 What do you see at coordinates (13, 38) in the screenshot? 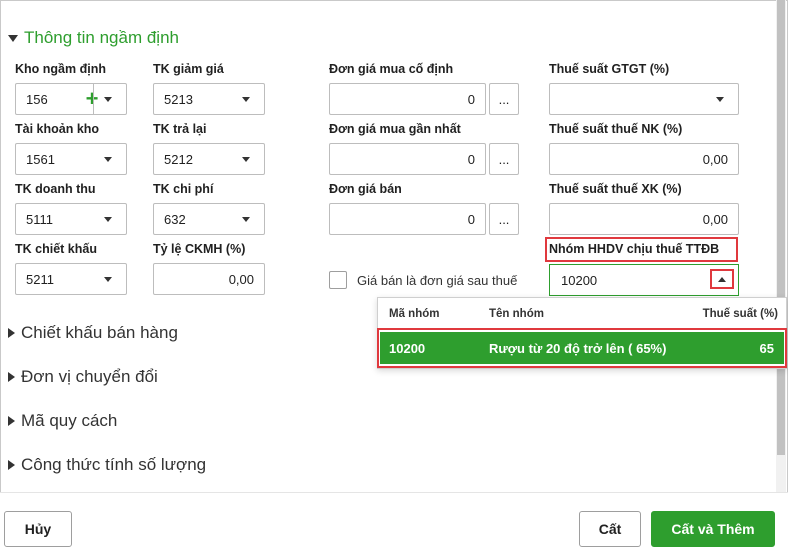
I see `collapse-icon` at bounding box center [13, 38].